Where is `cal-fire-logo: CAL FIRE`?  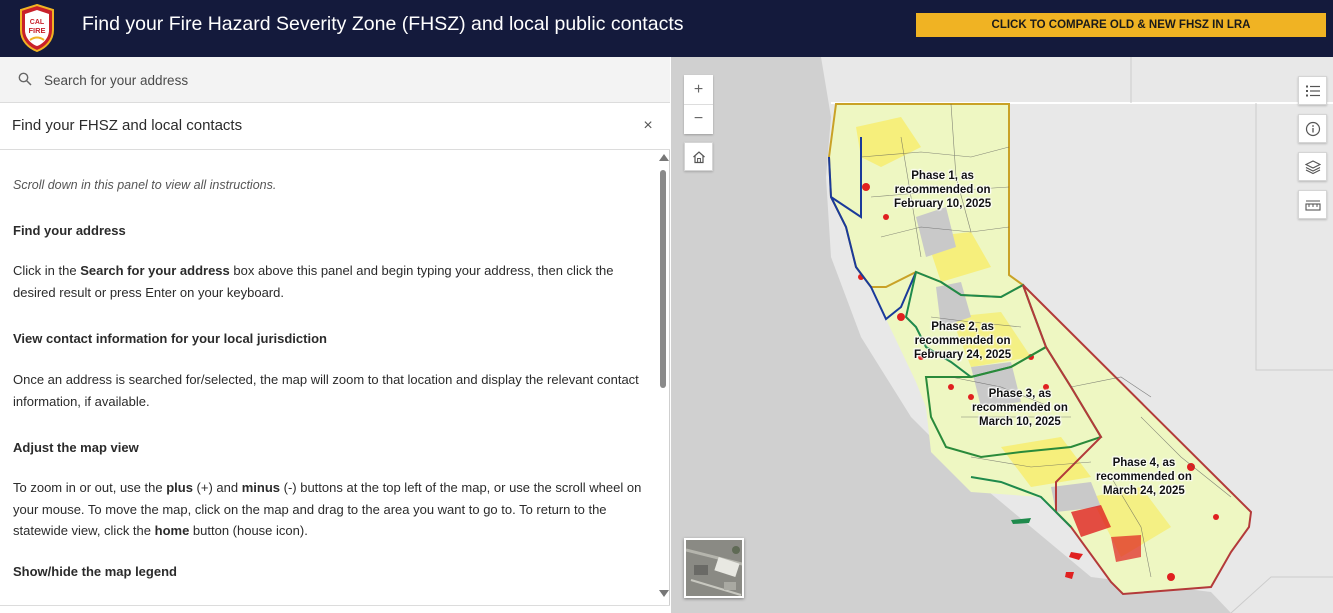 cal-fire-logo: CAL FIRE is located at coordinates (37, 28).